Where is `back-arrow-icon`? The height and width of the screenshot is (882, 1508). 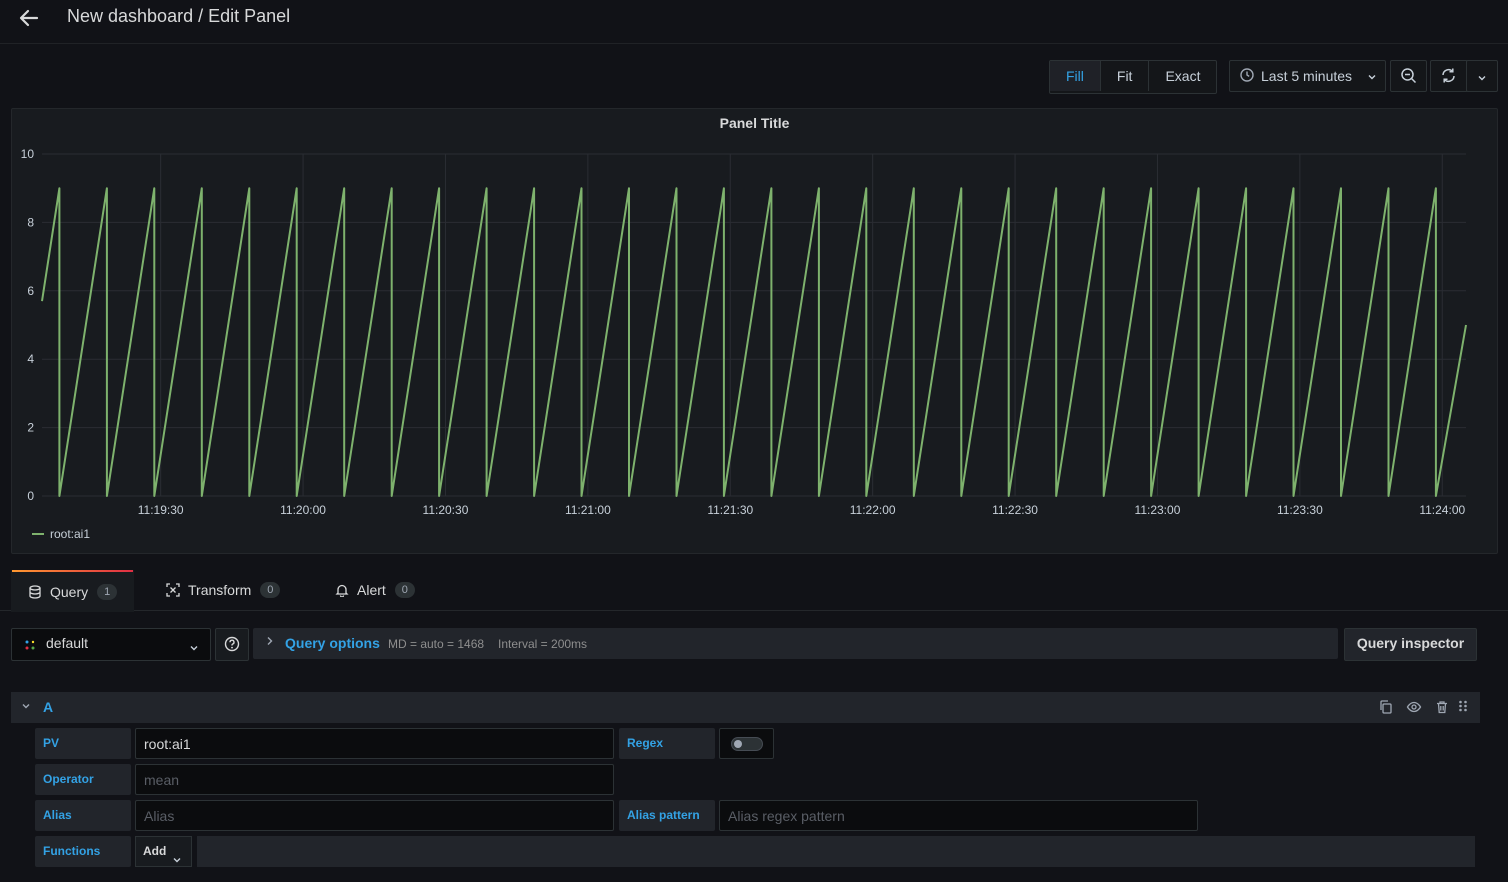
back-arrow-icon is located at coordinates (29, 18).